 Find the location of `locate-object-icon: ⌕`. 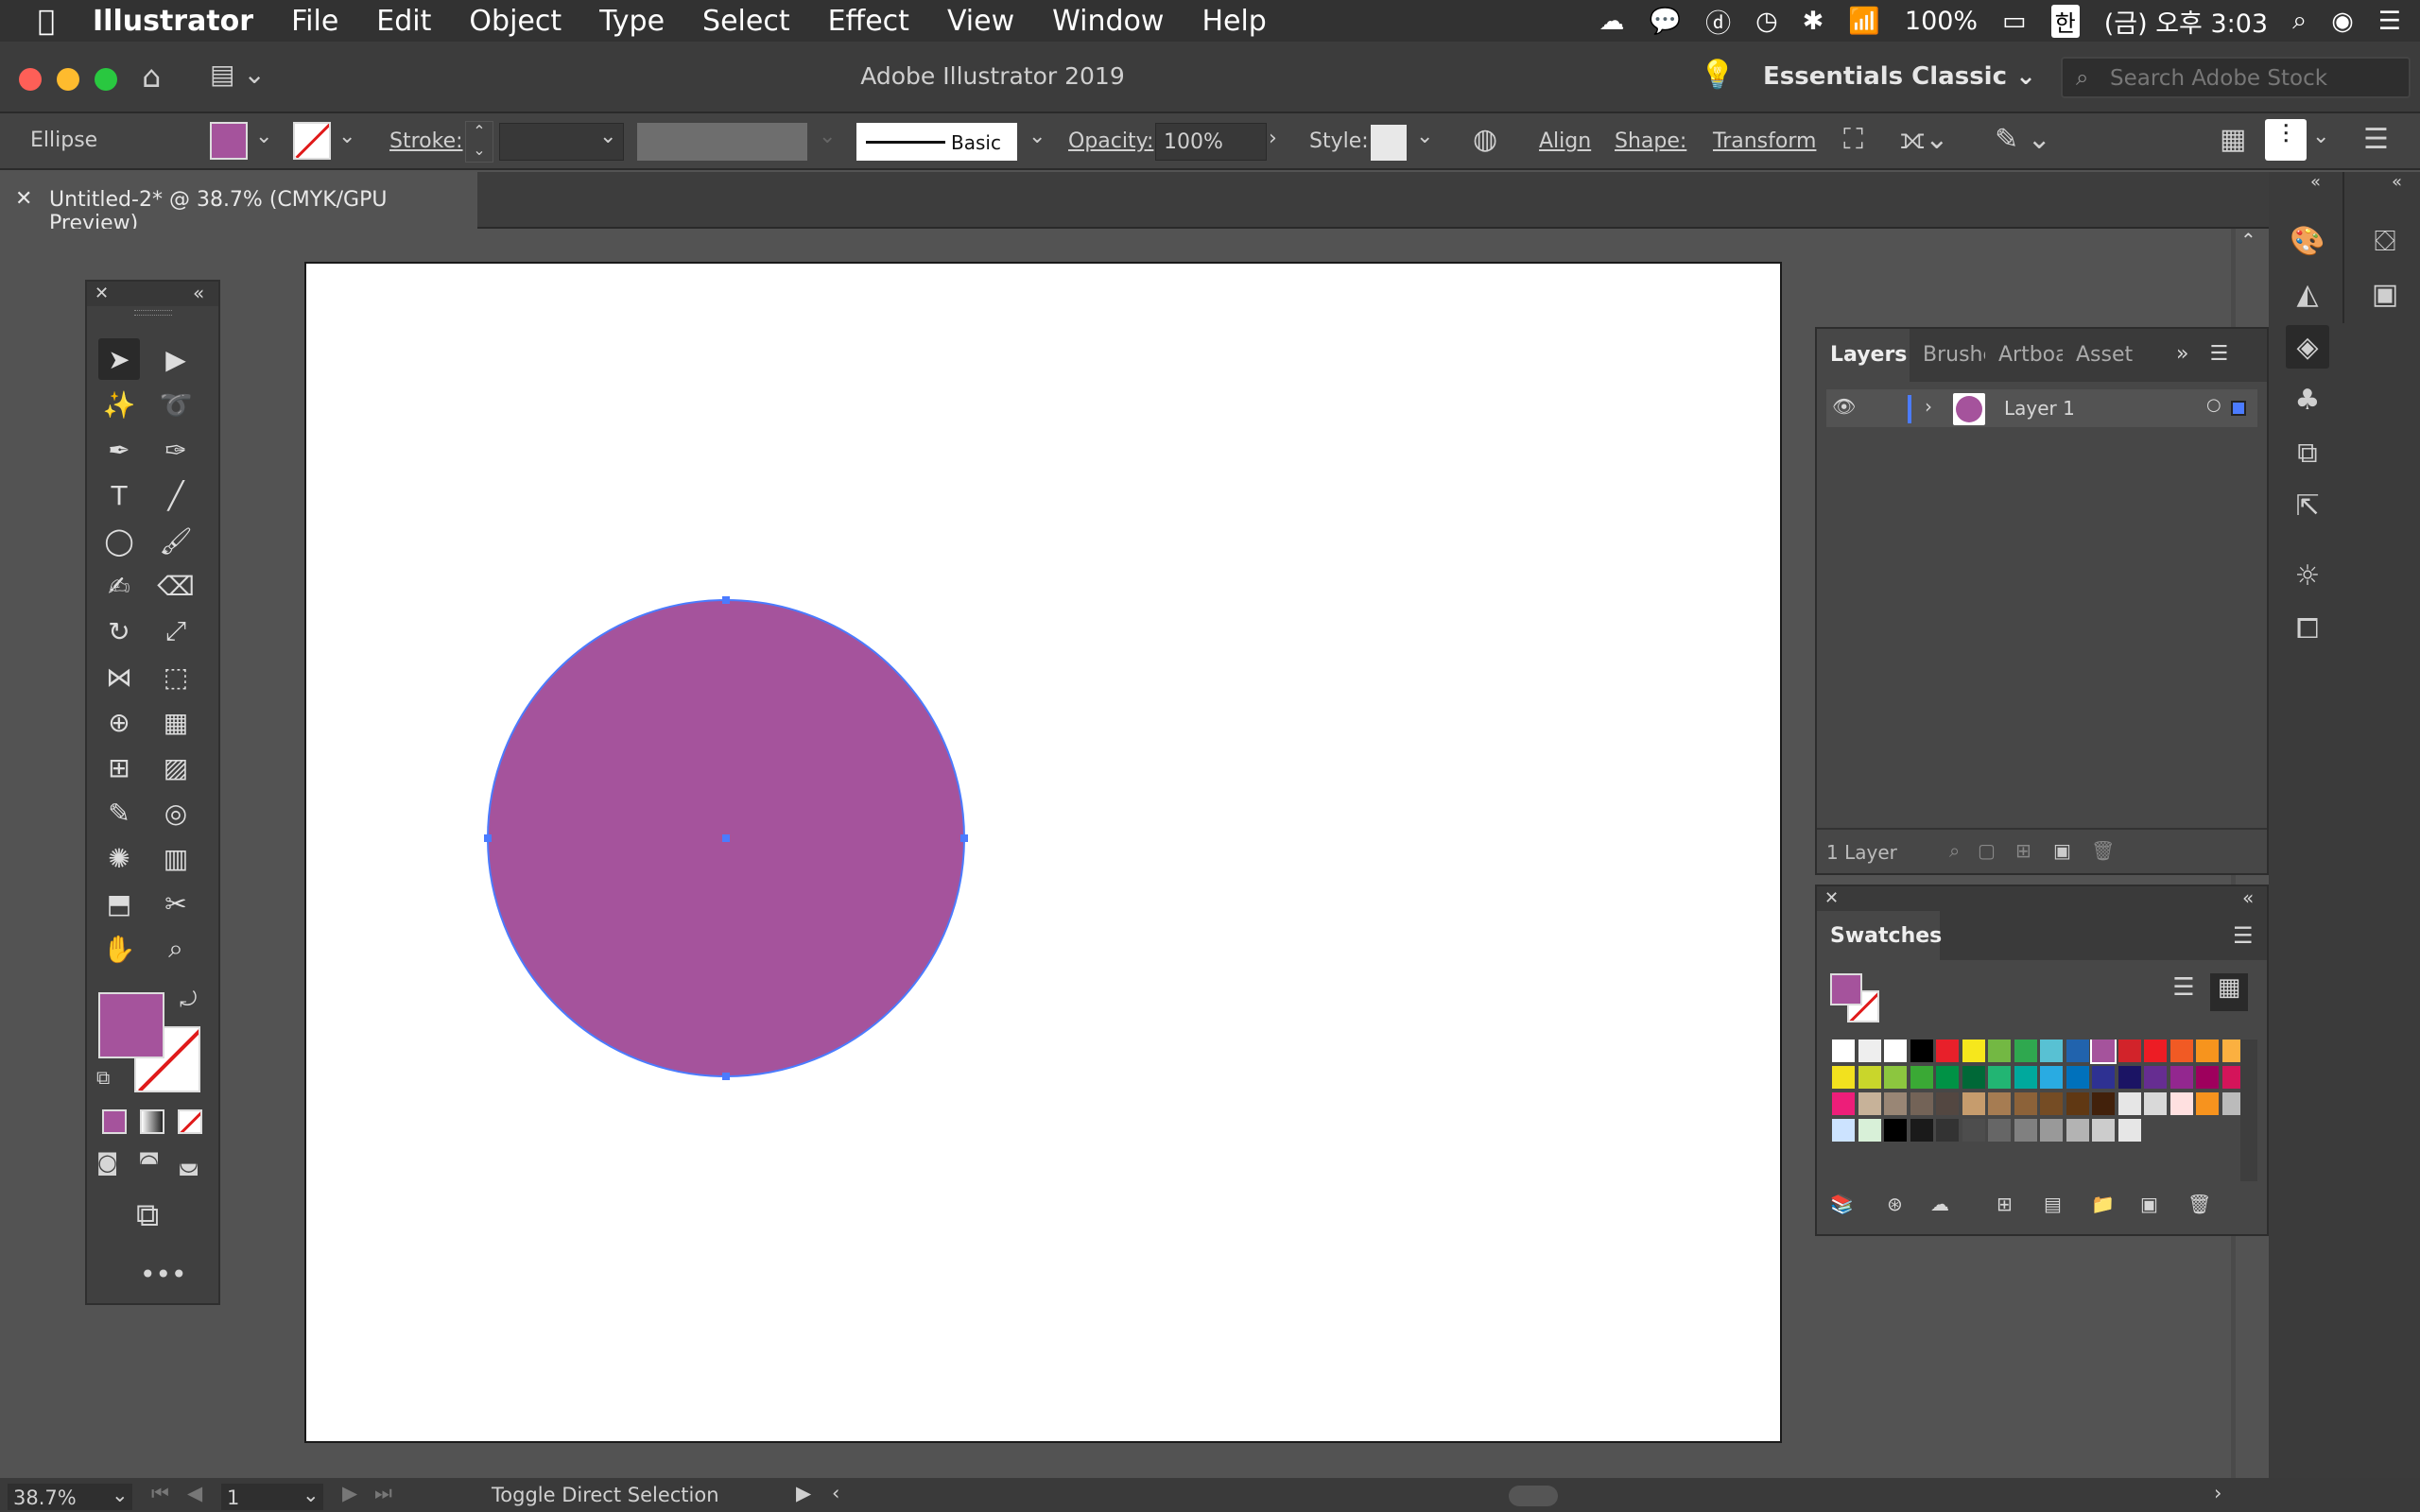

locate-object-icon: ⌕ is located at coordinates (1954, 850).